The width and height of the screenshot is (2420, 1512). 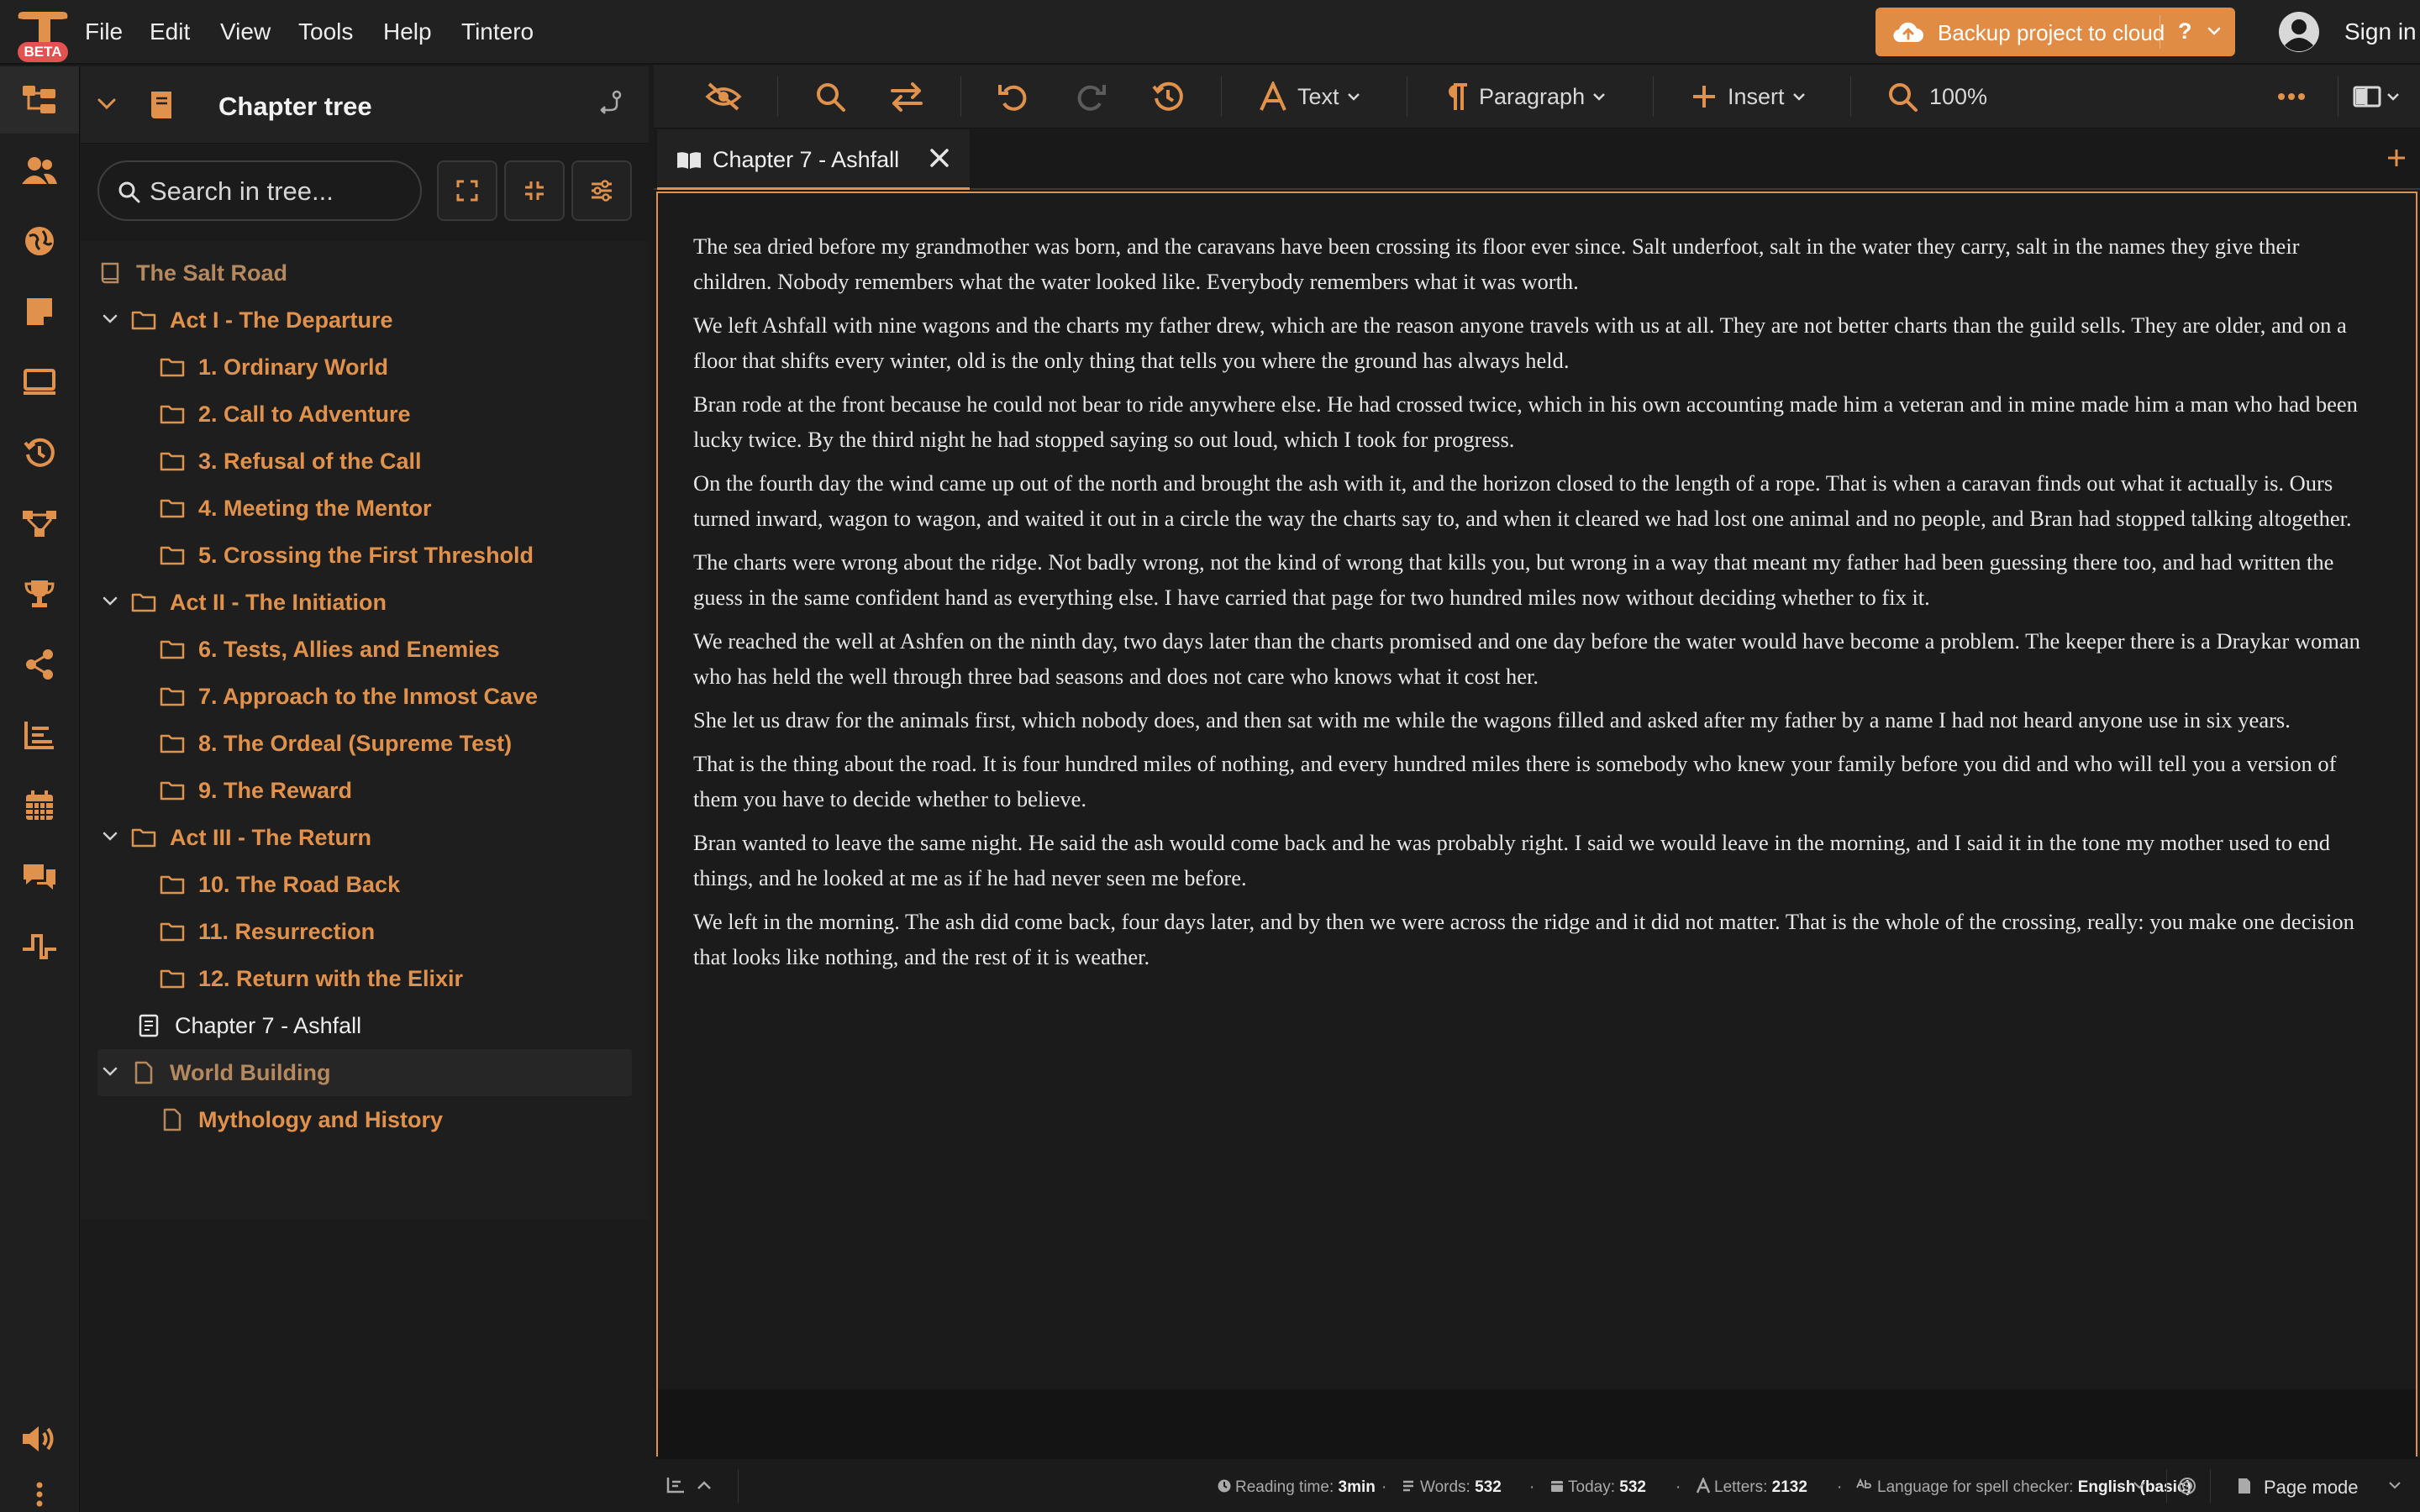 I want to click on zoom-control: 100%, so click(x=1940, y=96).